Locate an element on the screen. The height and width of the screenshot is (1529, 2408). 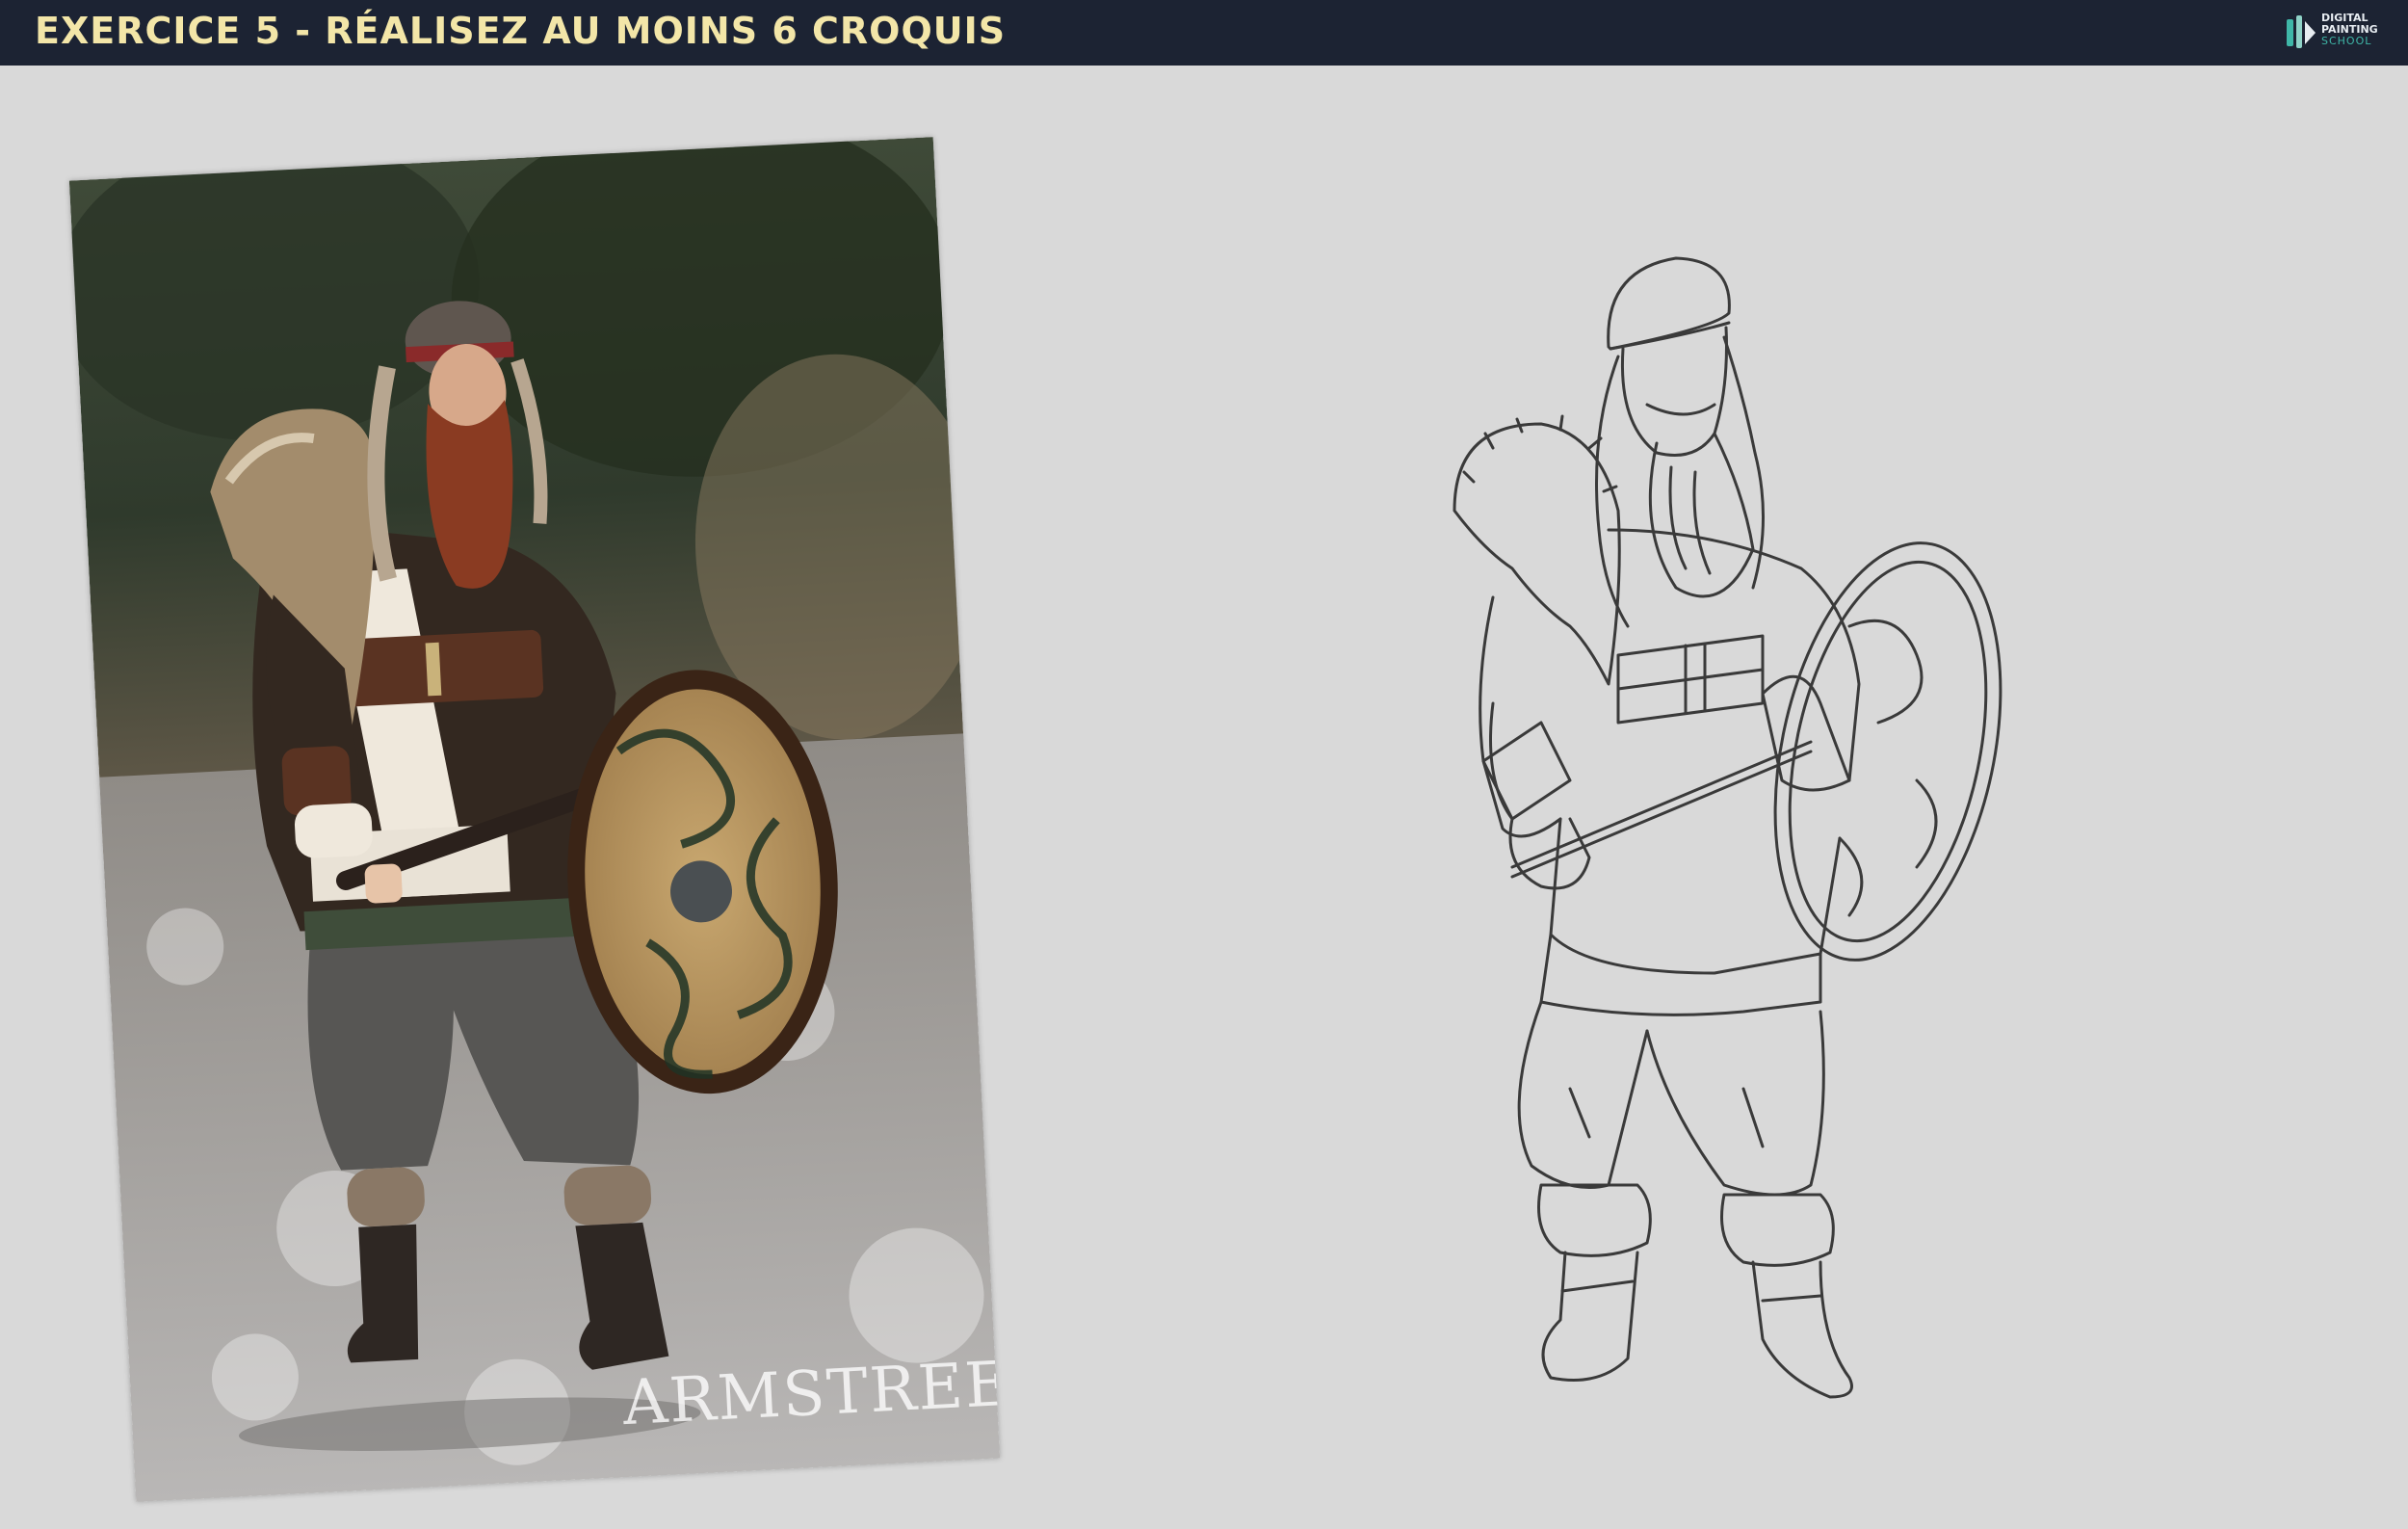
brush-logo-icon is located at coordinates (2301, 31).